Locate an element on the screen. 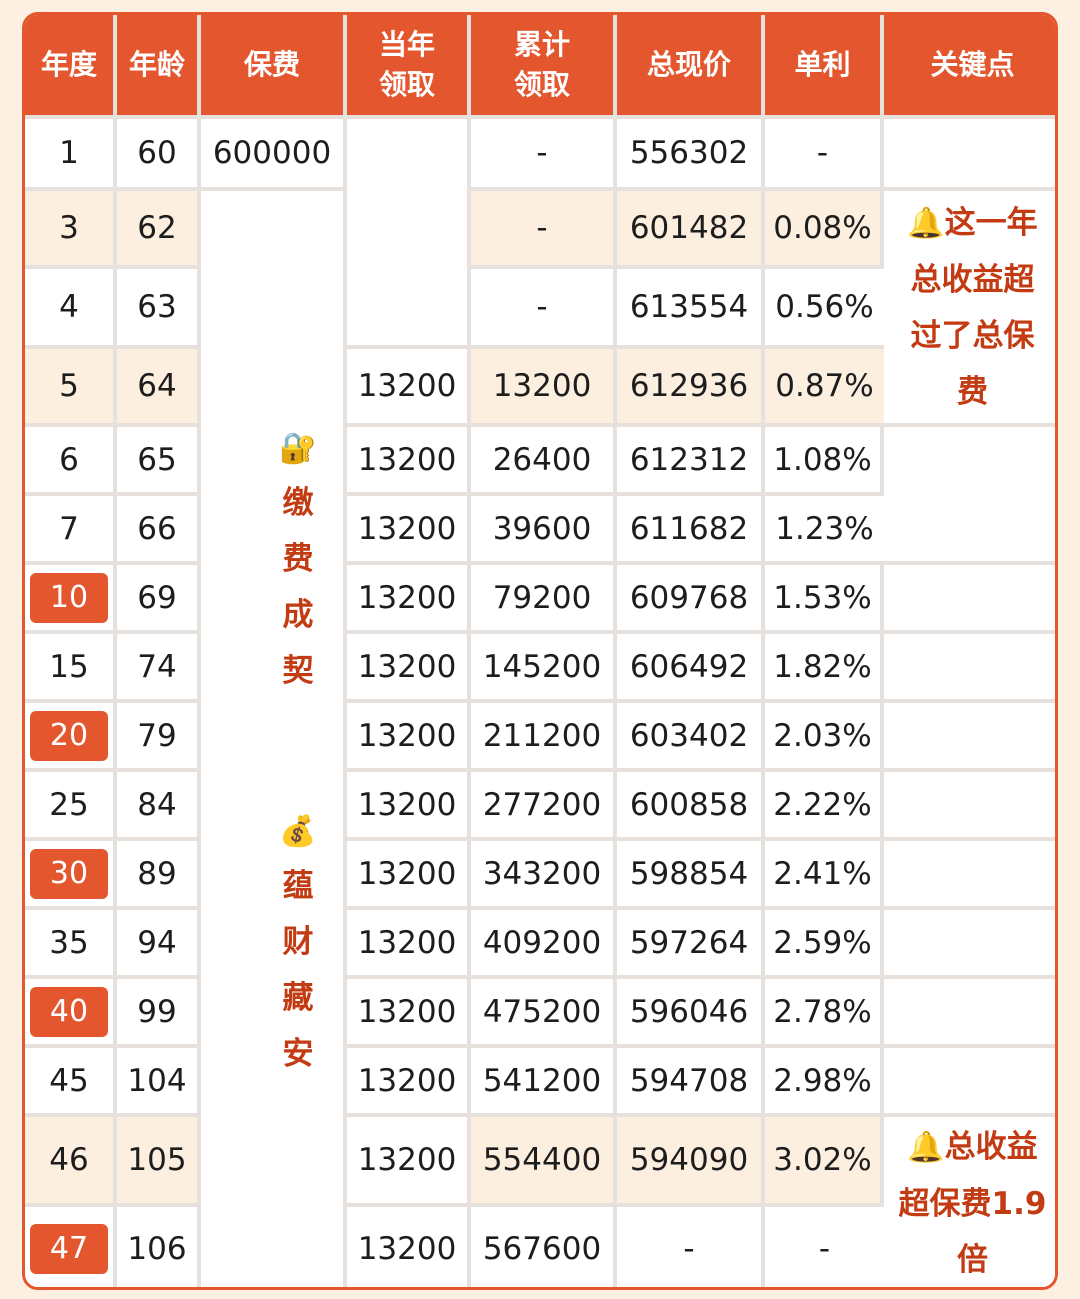  cell-rate: 1.08% is located at coordinates (824, 461).